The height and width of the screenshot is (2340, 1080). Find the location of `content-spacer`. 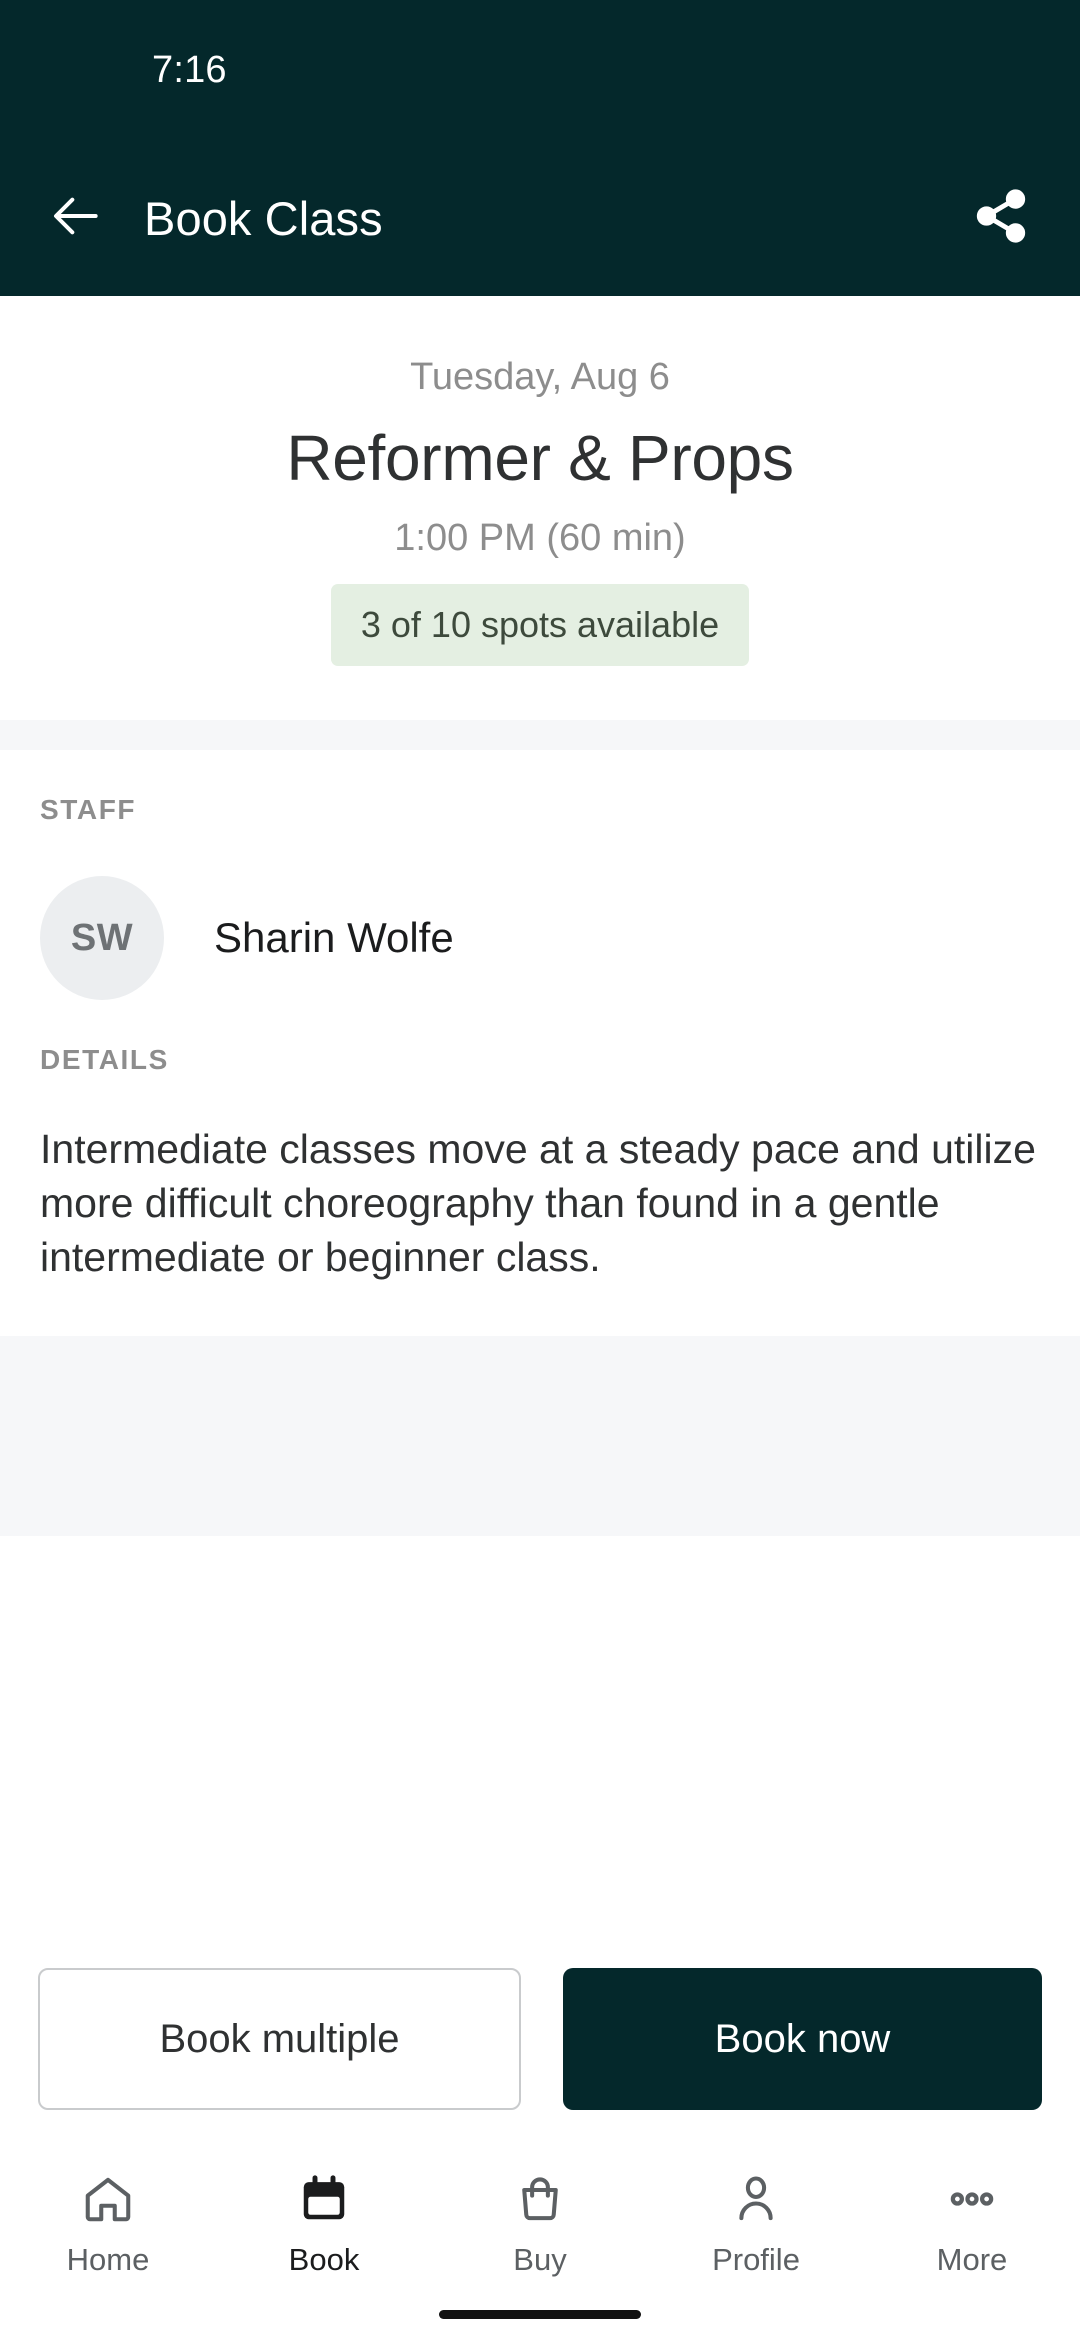

content-spacer is located at coordinates (540, 1436).